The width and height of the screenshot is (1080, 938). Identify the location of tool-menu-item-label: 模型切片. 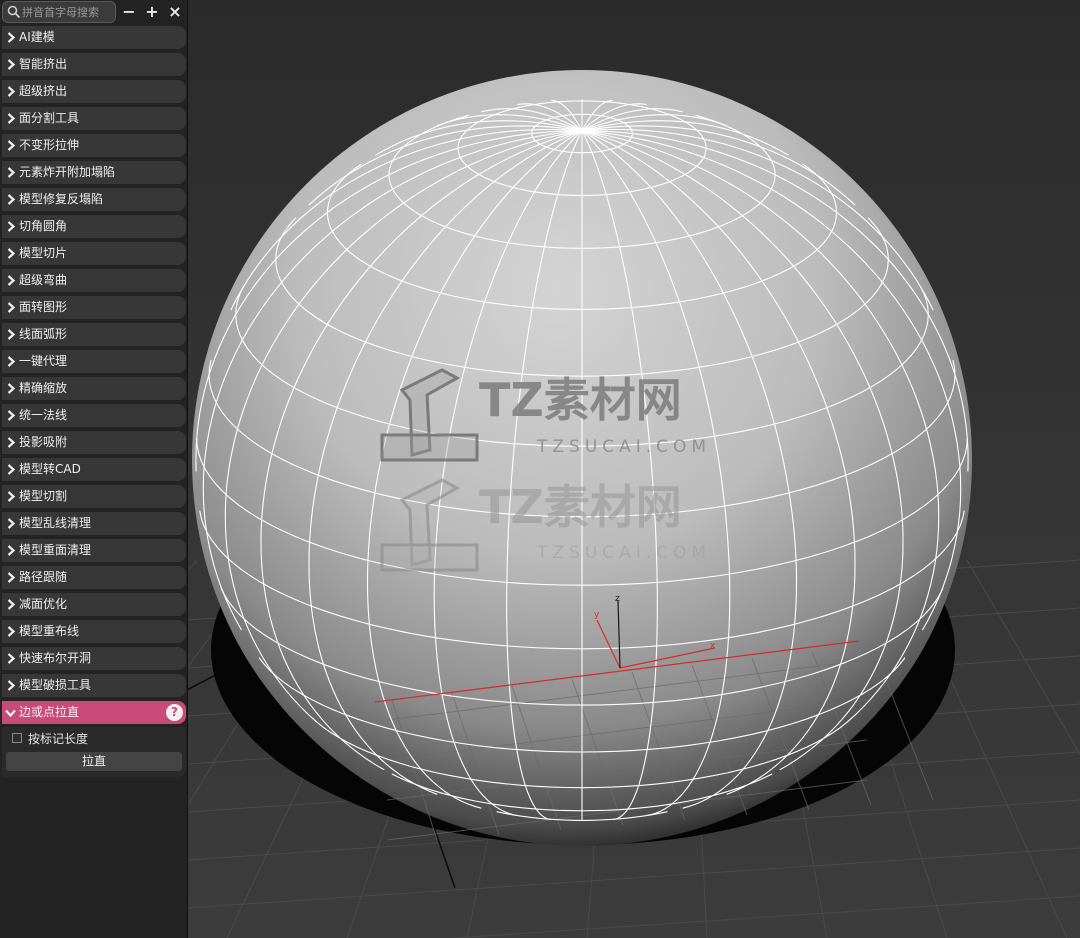
(43, 253).